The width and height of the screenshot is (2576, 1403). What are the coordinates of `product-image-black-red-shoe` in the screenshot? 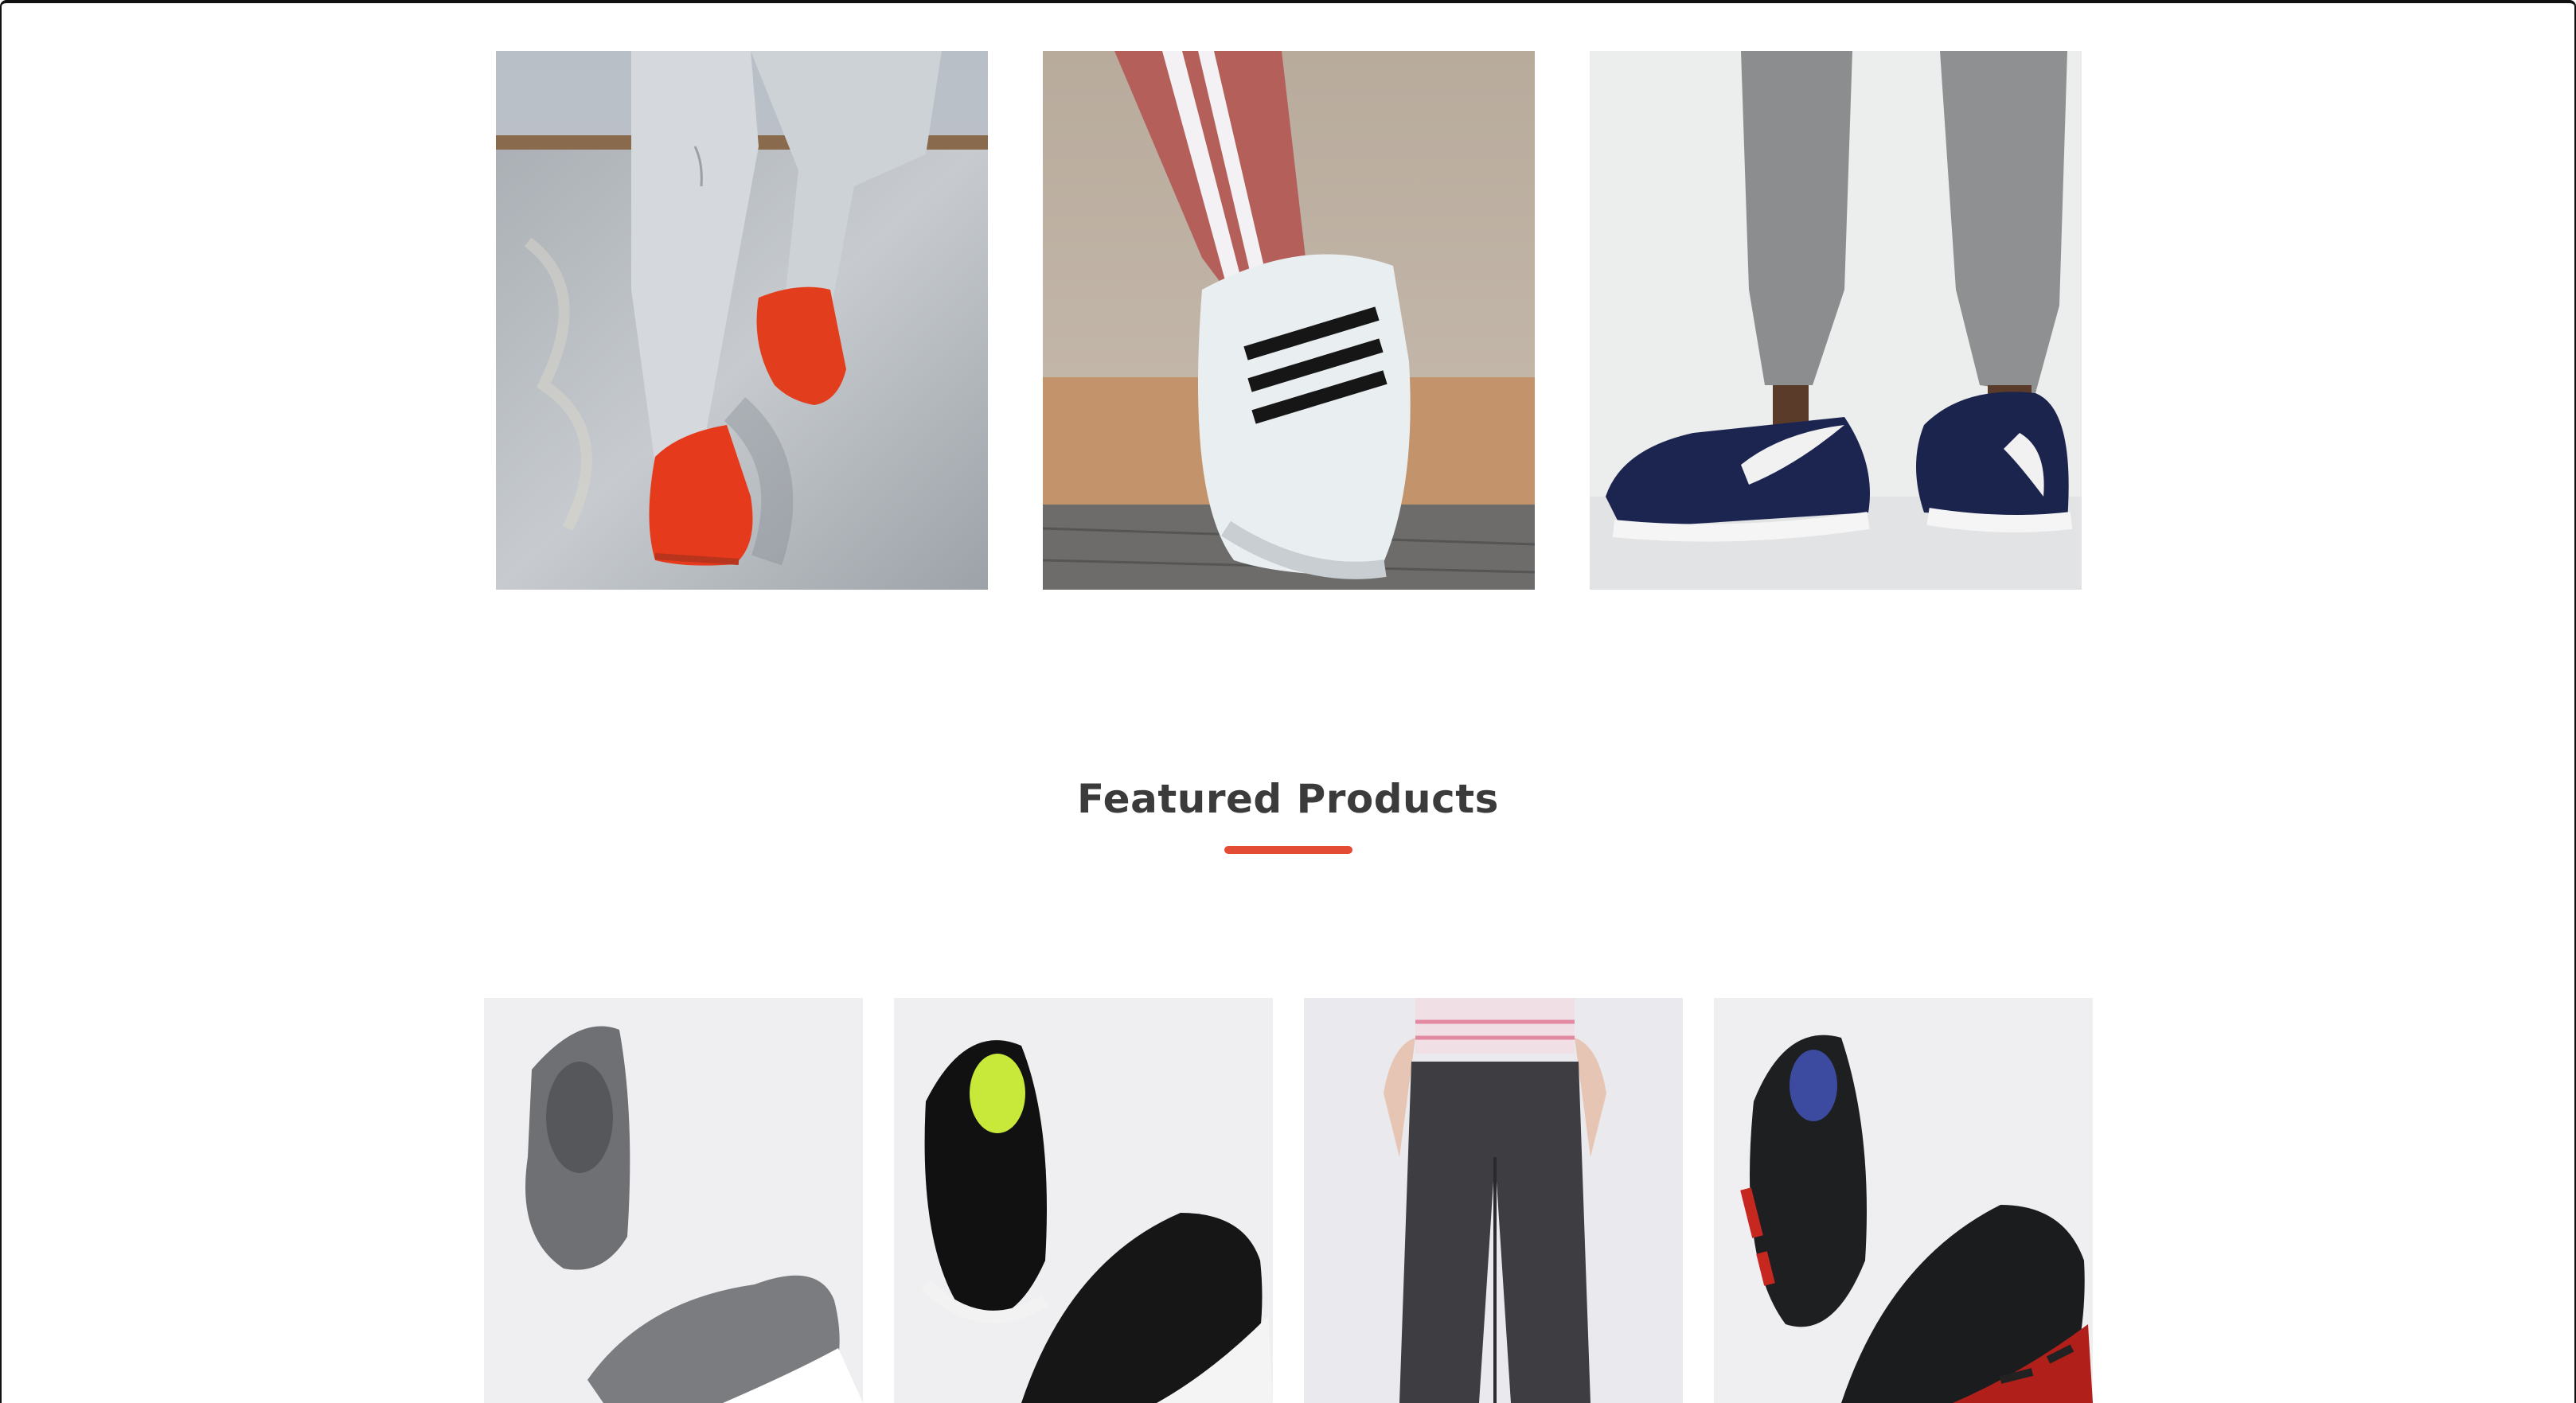 It's located at (1903, 1200).